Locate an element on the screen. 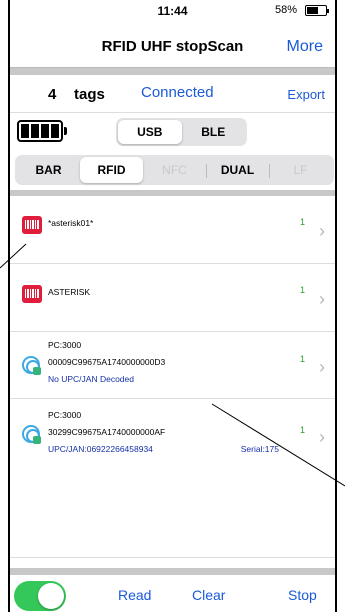 The height and width of the screenshot is (612, 345). tag-upc: UPC/JAN:06922266458934 is located at coordinates (100, 449).